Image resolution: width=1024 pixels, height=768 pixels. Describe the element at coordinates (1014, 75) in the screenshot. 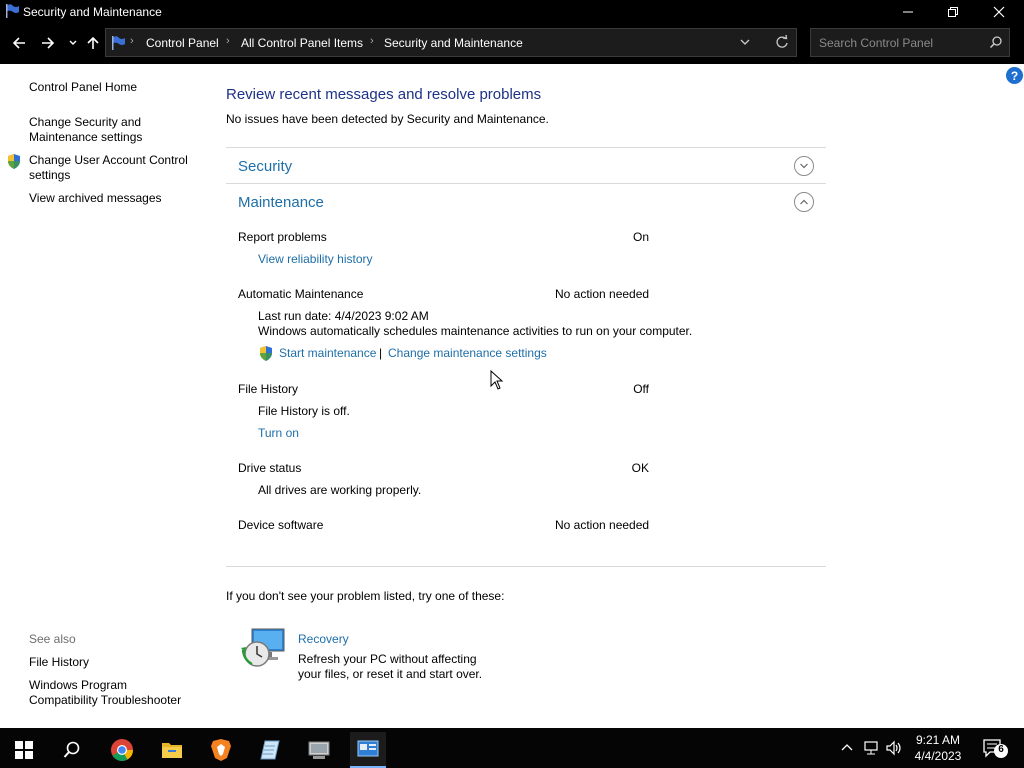

I see `help-icon: ?` at that location.